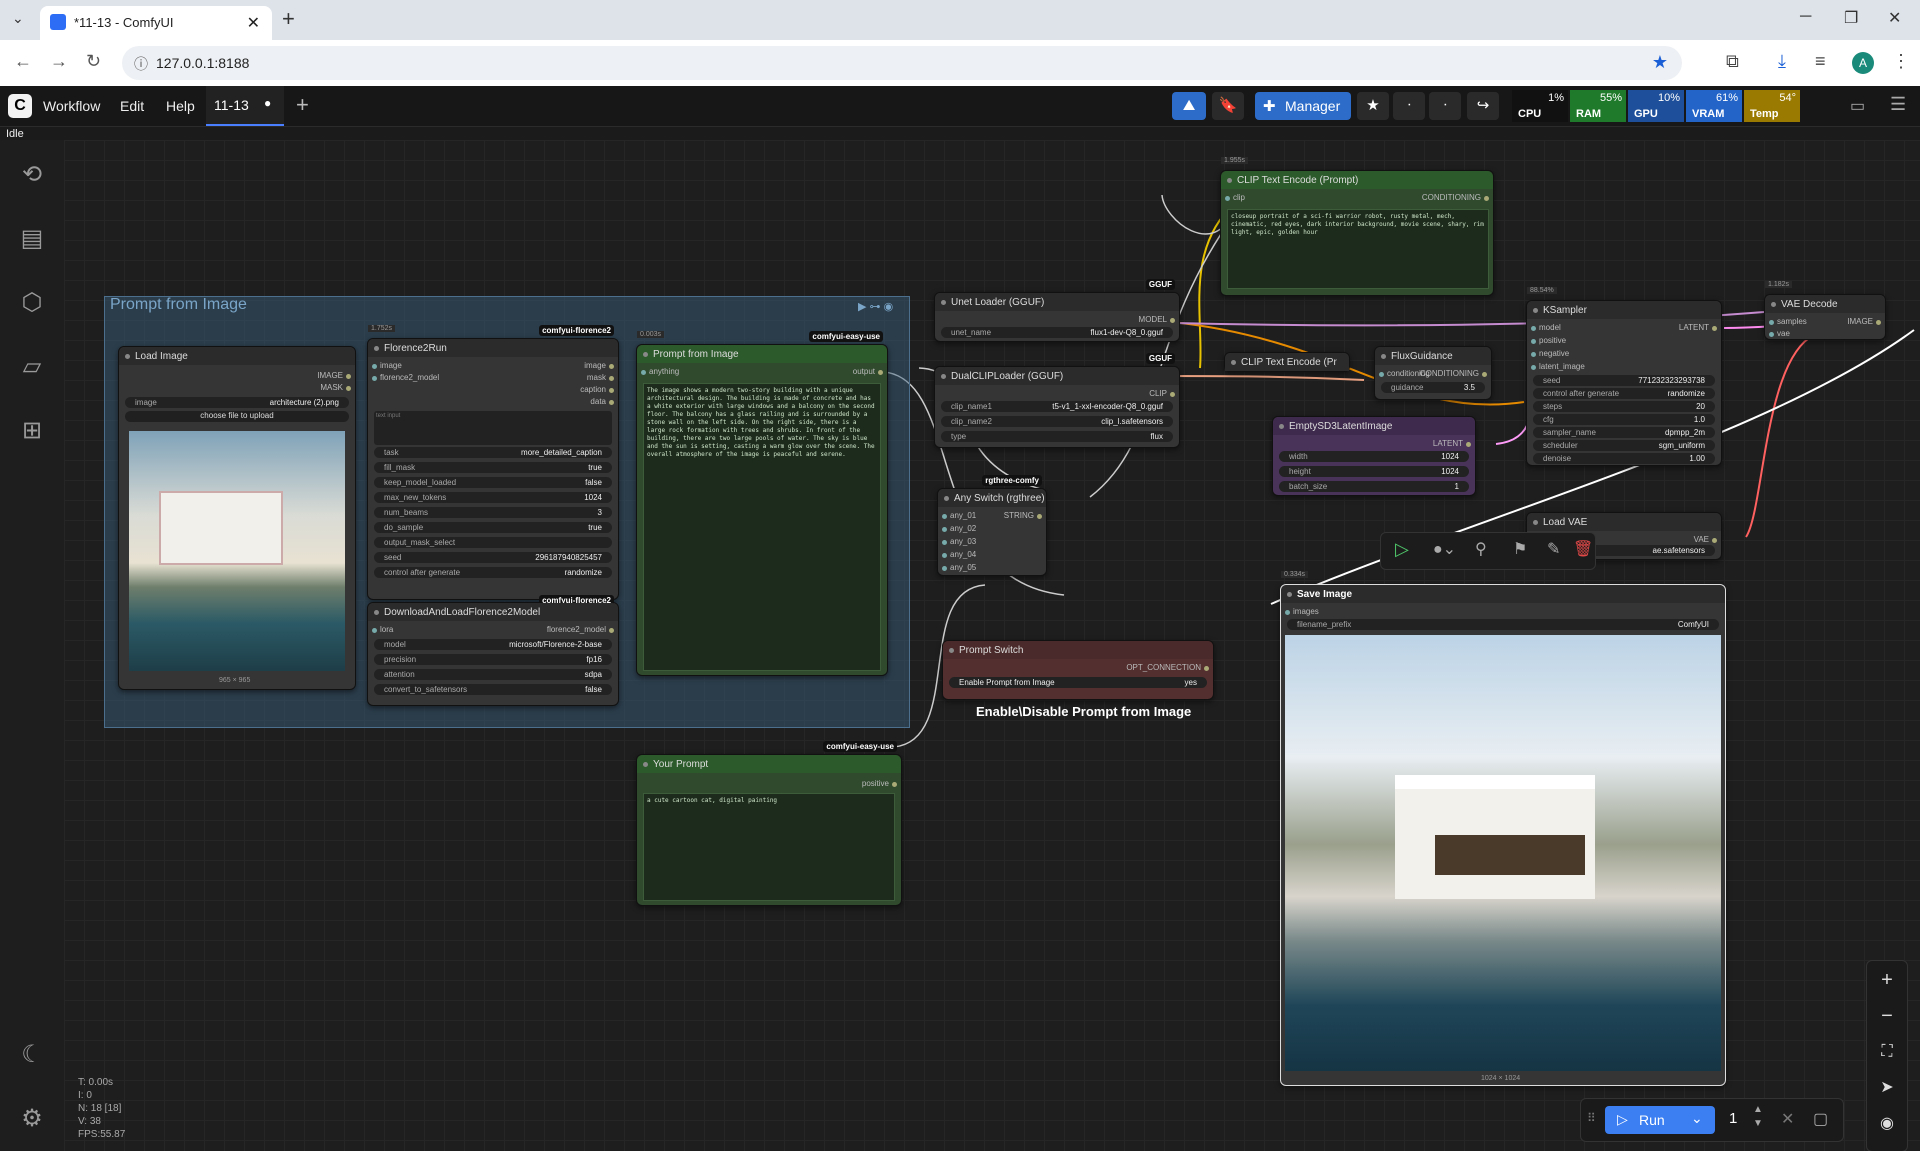  Describe the element at coordinates (1483, 106) in the screenshot. I see `share-icon: ↪` at that location.